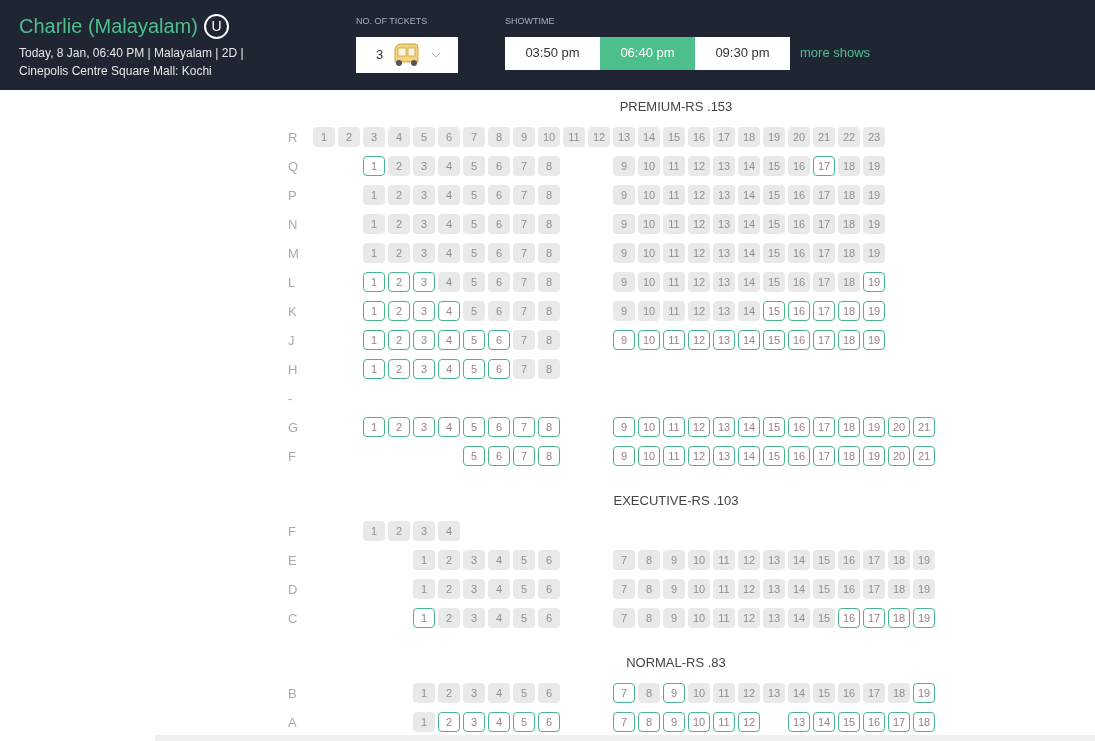 This screenshot has width=1095, height=741. What do you see at coordinates (647, 53) in the screenshot?
I see `showtime-button: 06:40 pm` at bounding box center [647, 53].